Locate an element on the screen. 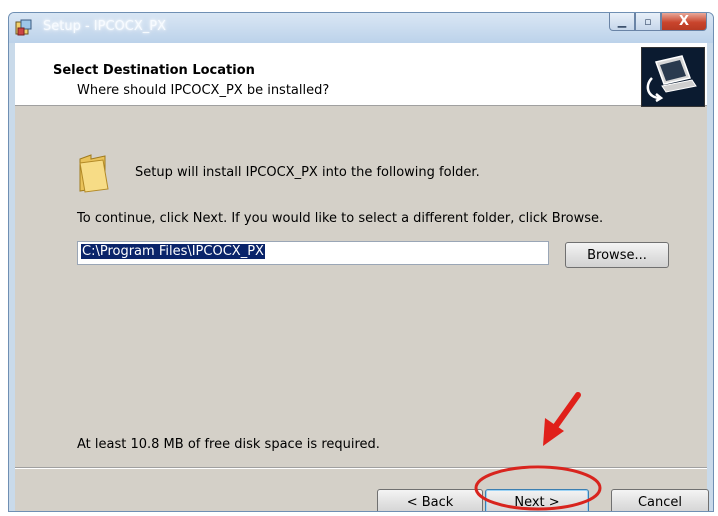 This screenshot has width=718, height=516. close-icon: X is located at coordinates (684, 21).